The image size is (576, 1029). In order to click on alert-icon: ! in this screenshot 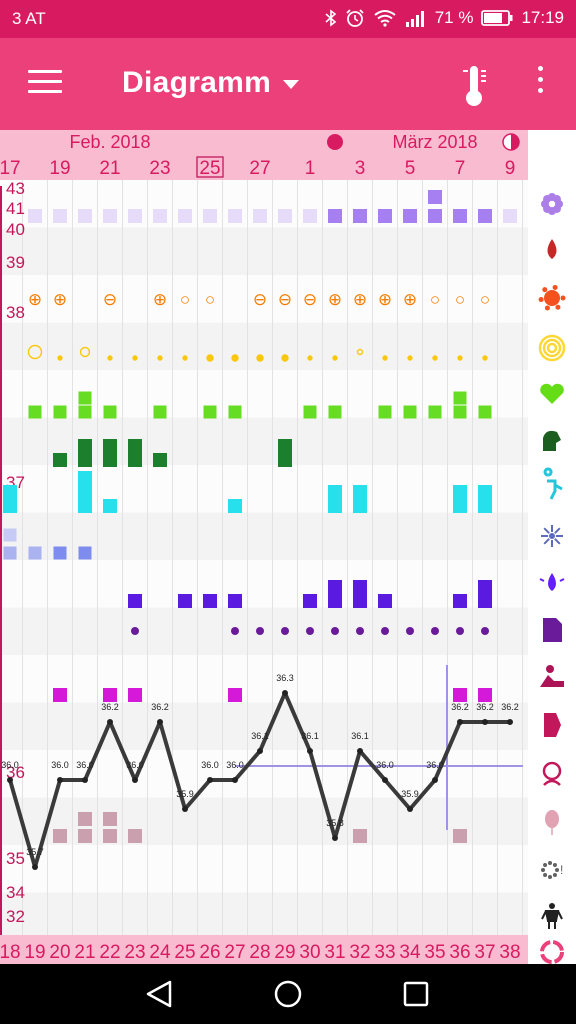, I will do `click(552, 870)`.